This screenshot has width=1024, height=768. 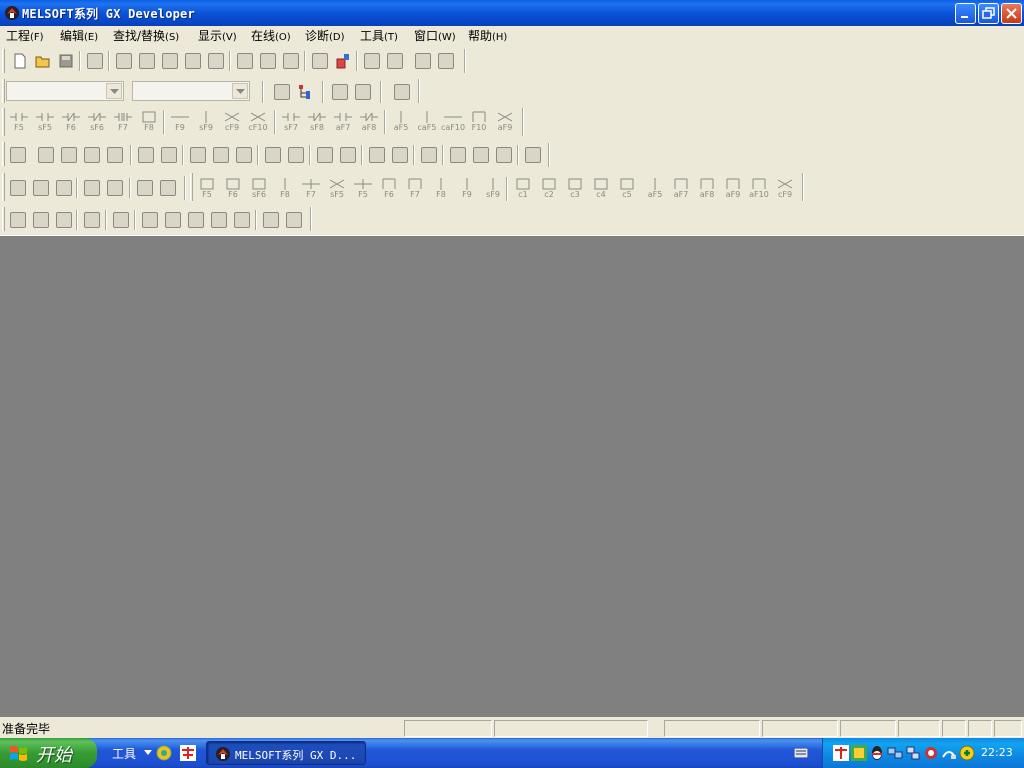 What do you see at coordinates (400, 121) in the screenshot?
I see `ladder-key-14: aF5` at bounding box center [400, 121].